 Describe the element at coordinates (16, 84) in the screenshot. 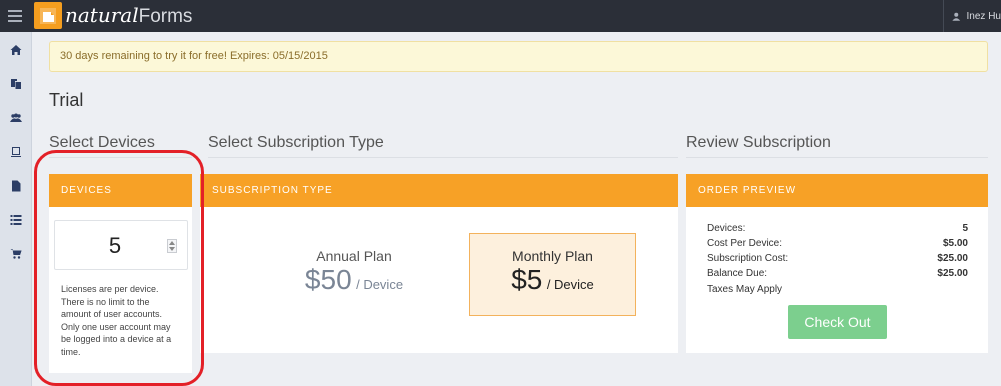

I see `copy-forms-icon` at that location.